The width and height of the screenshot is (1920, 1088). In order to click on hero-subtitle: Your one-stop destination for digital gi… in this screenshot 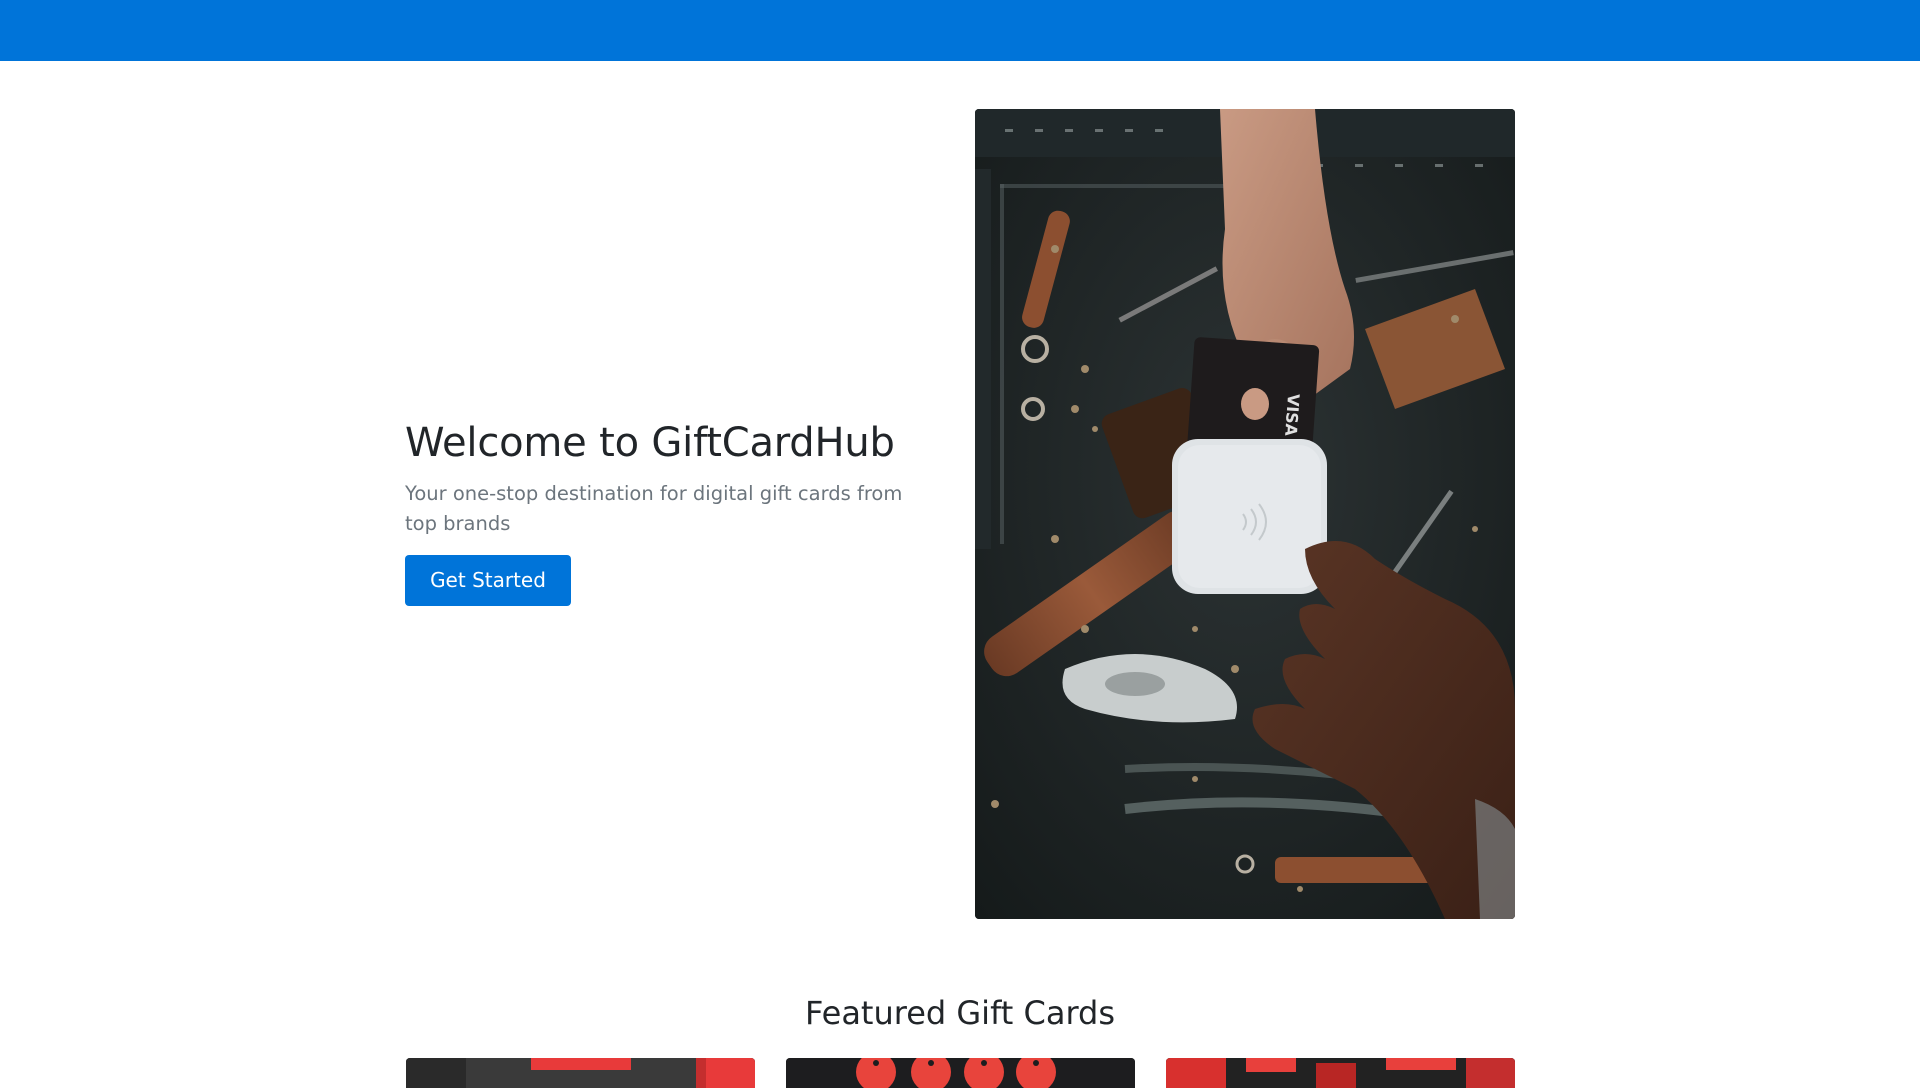, I will do `click(654, 508)`.